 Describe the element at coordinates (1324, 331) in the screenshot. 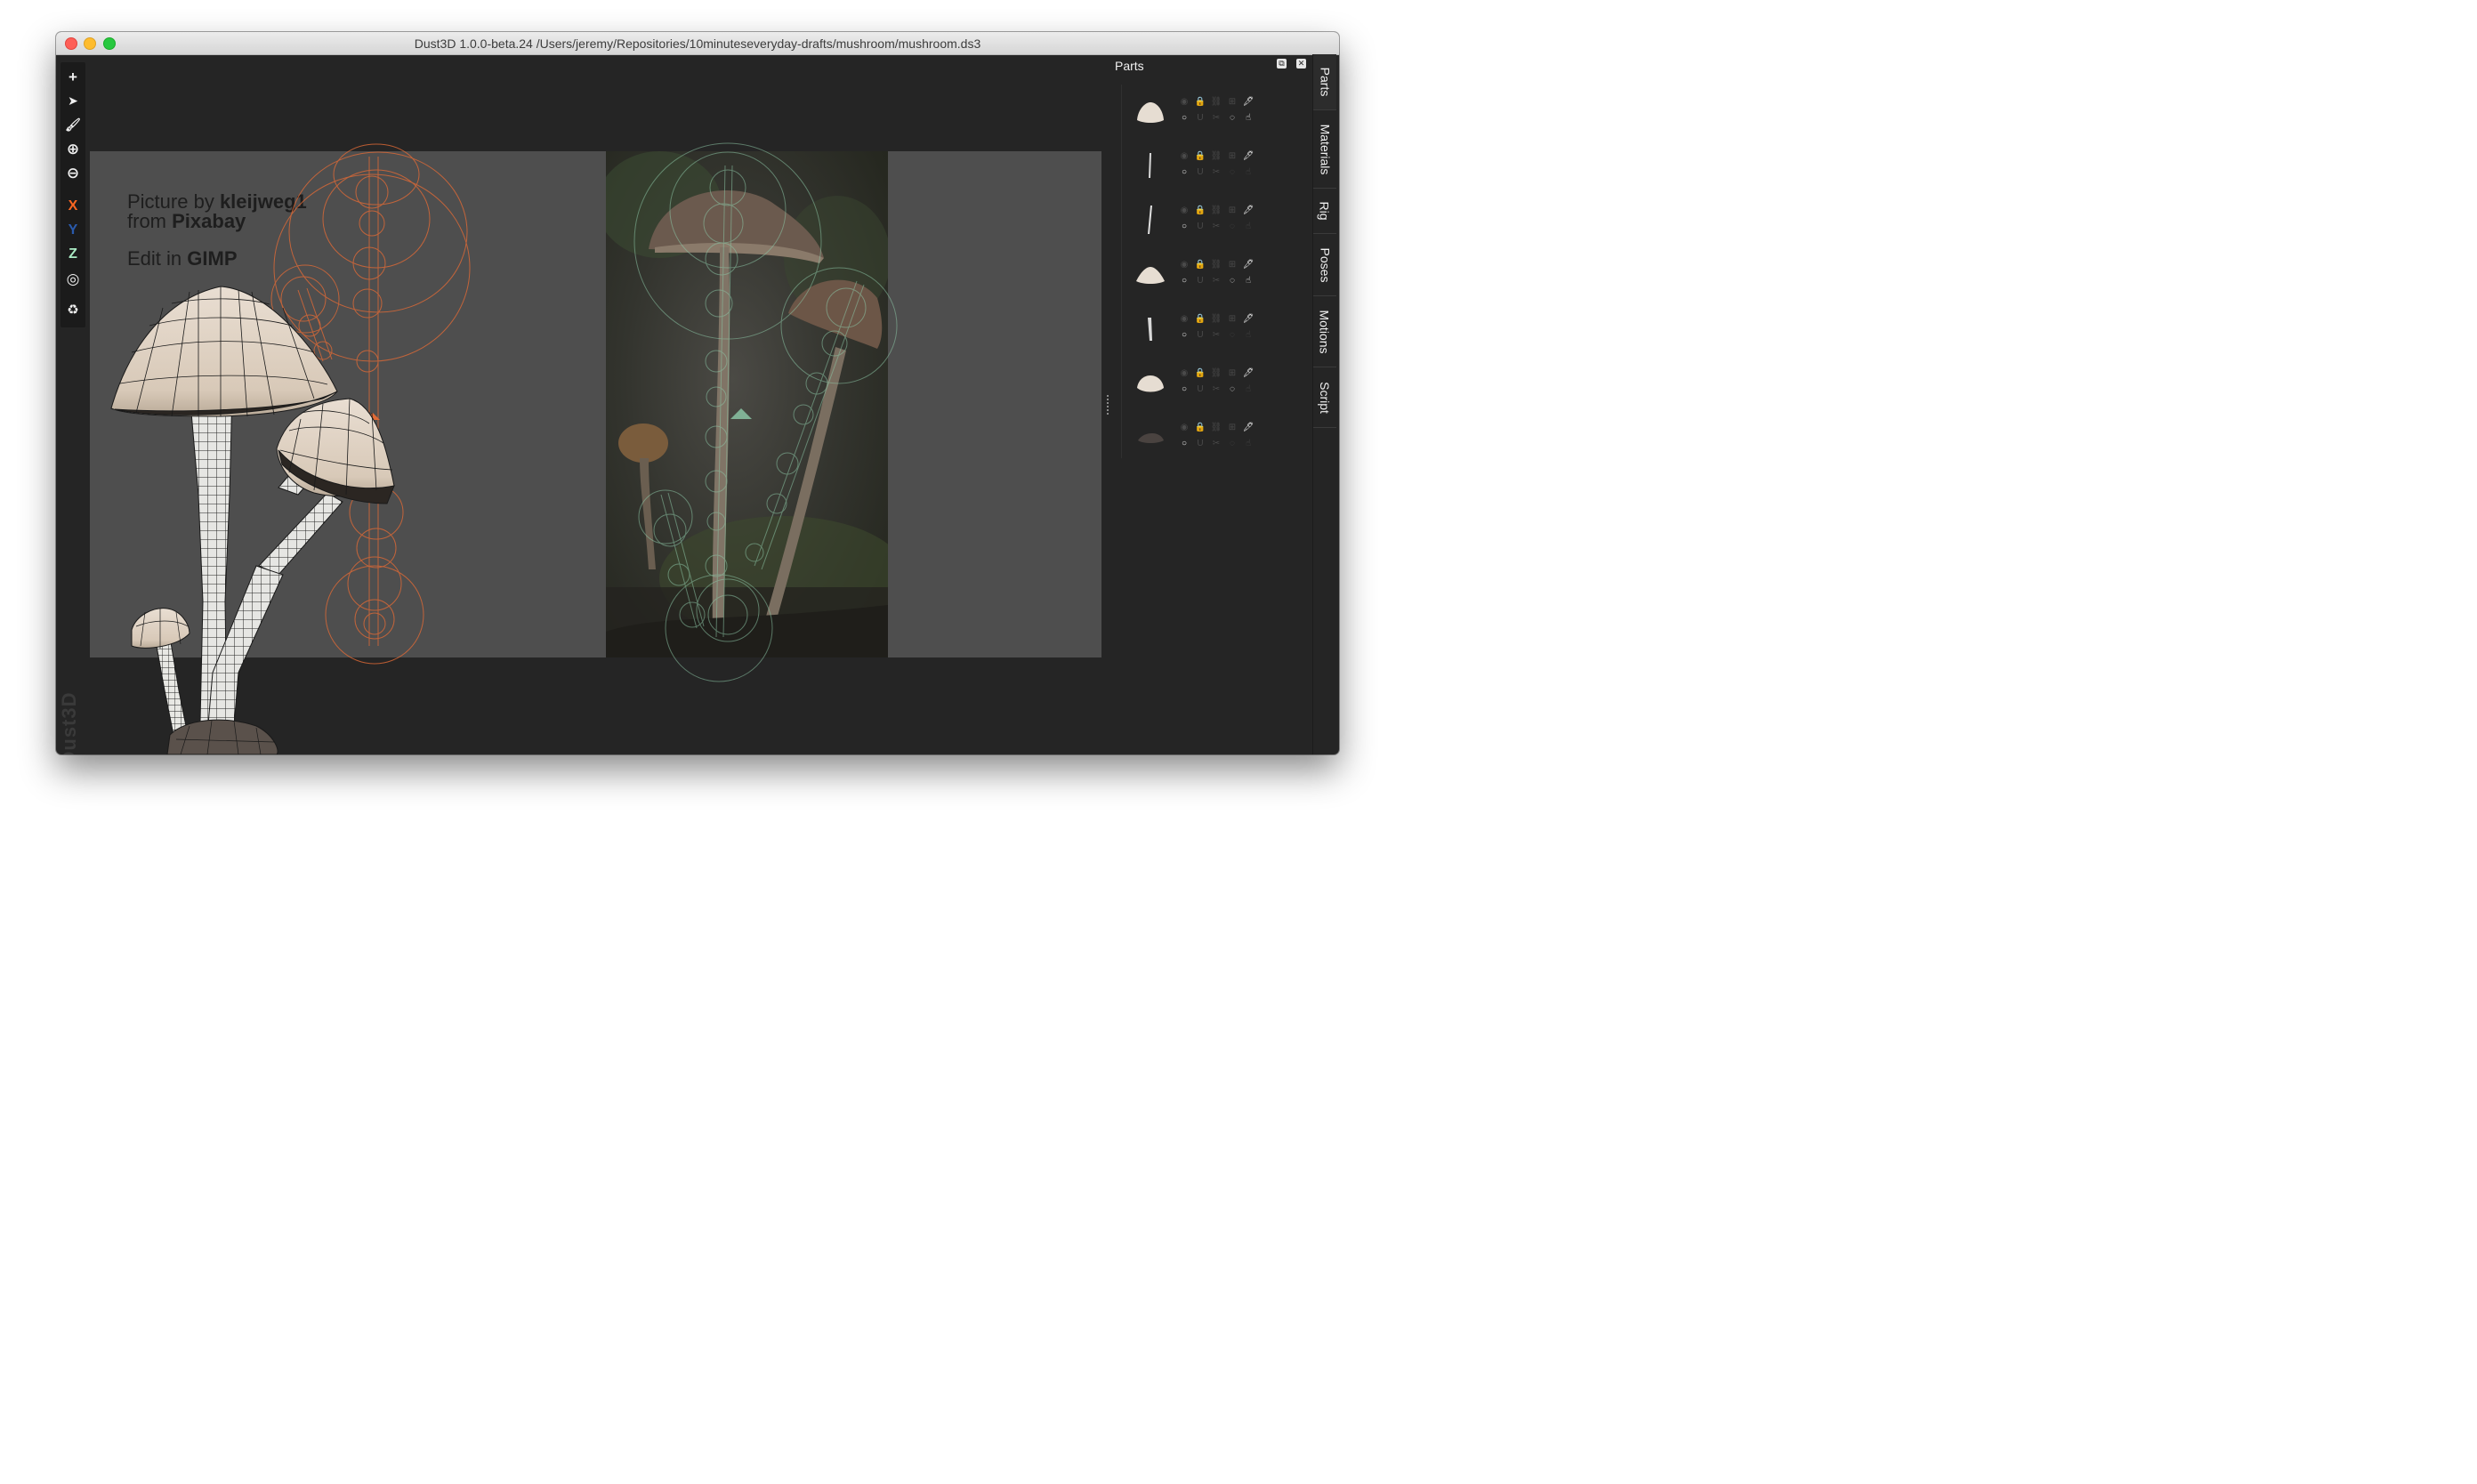

I see `tab-motions: Motions` at that location.